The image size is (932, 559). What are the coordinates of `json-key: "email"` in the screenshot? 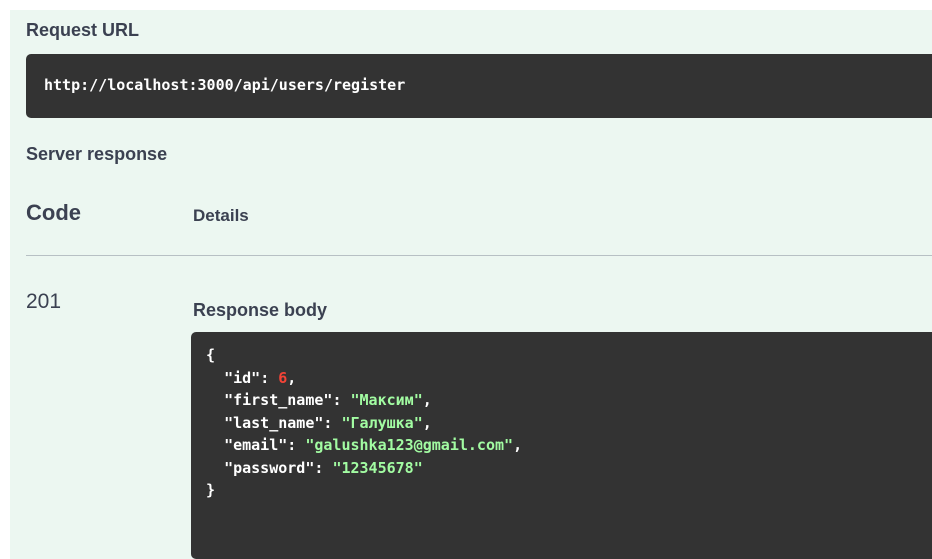 It's located at (256, 445).